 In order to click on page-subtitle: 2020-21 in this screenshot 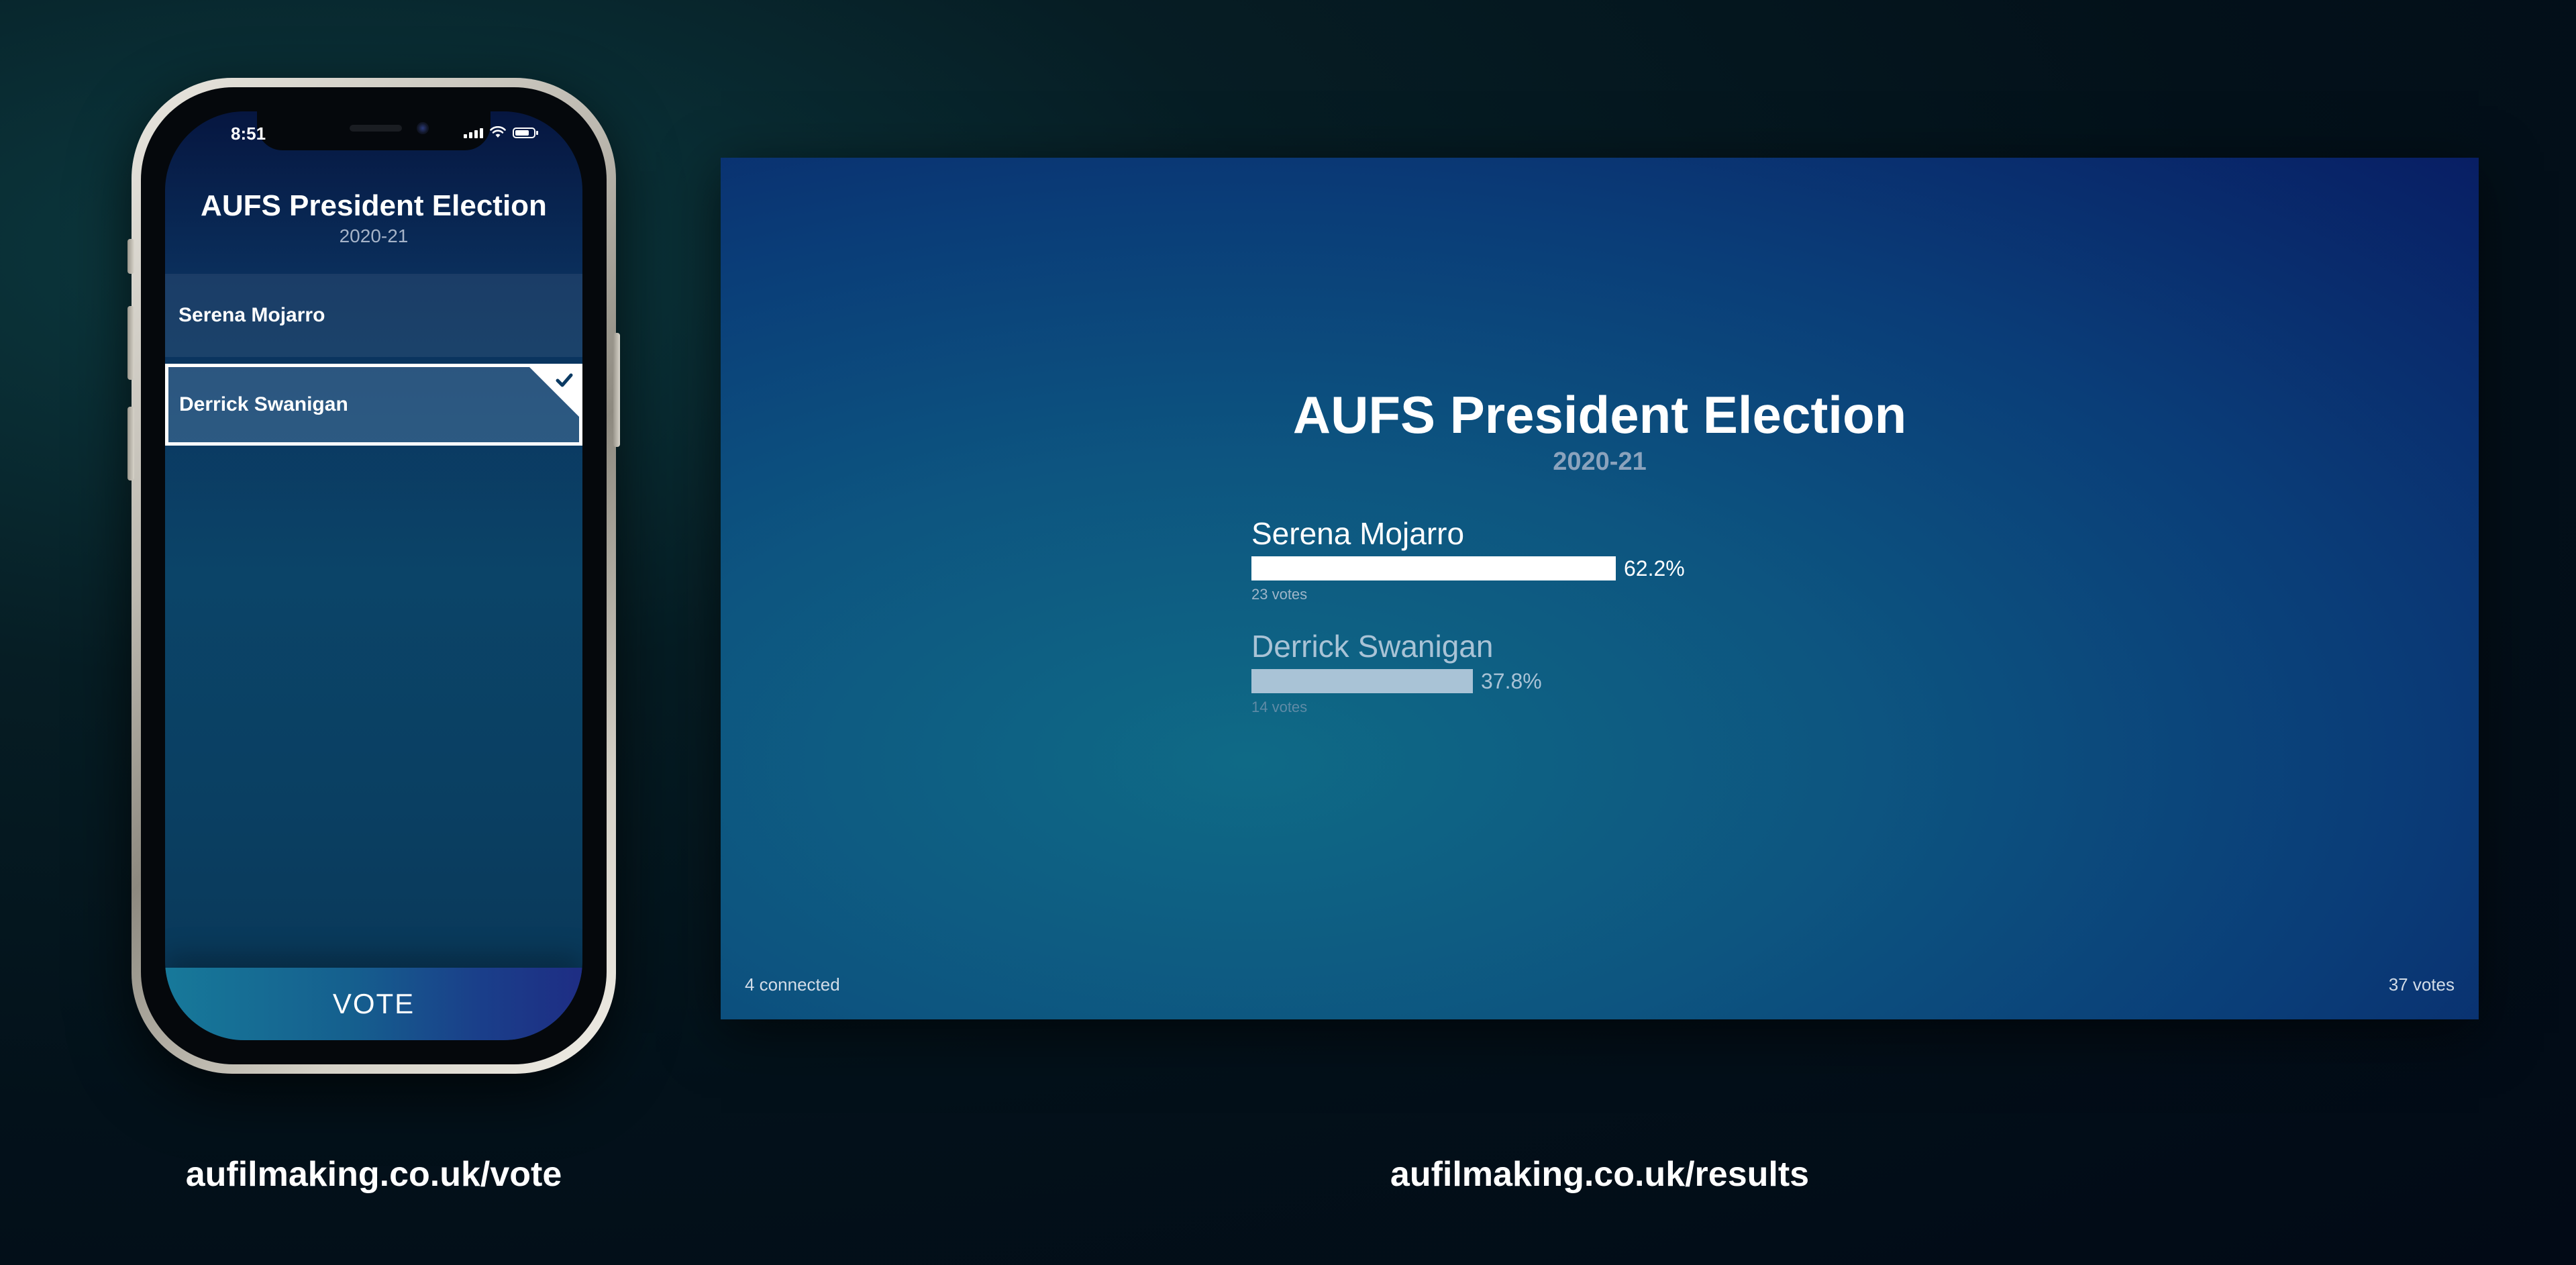, I will do `click(374, 236)`.